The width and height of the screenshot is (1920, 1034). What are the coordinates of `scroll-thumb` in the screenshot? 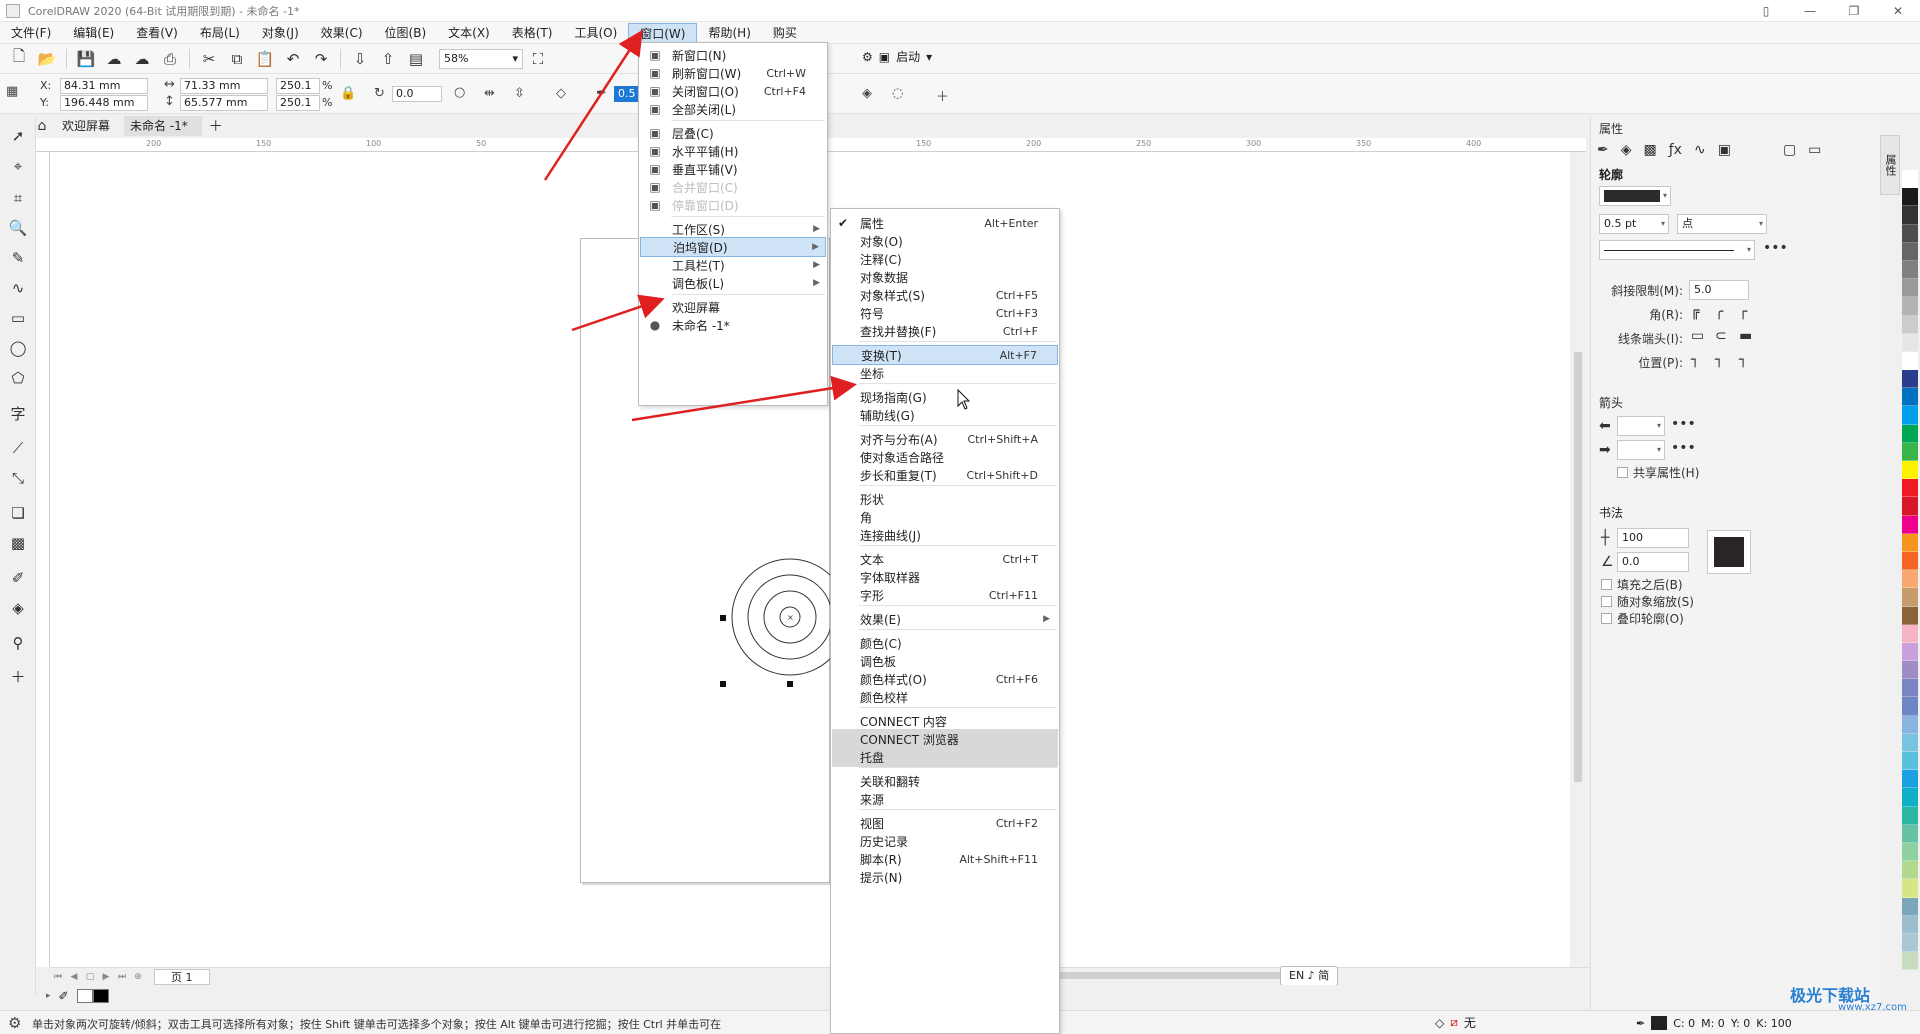 It's located at (1170, 975).